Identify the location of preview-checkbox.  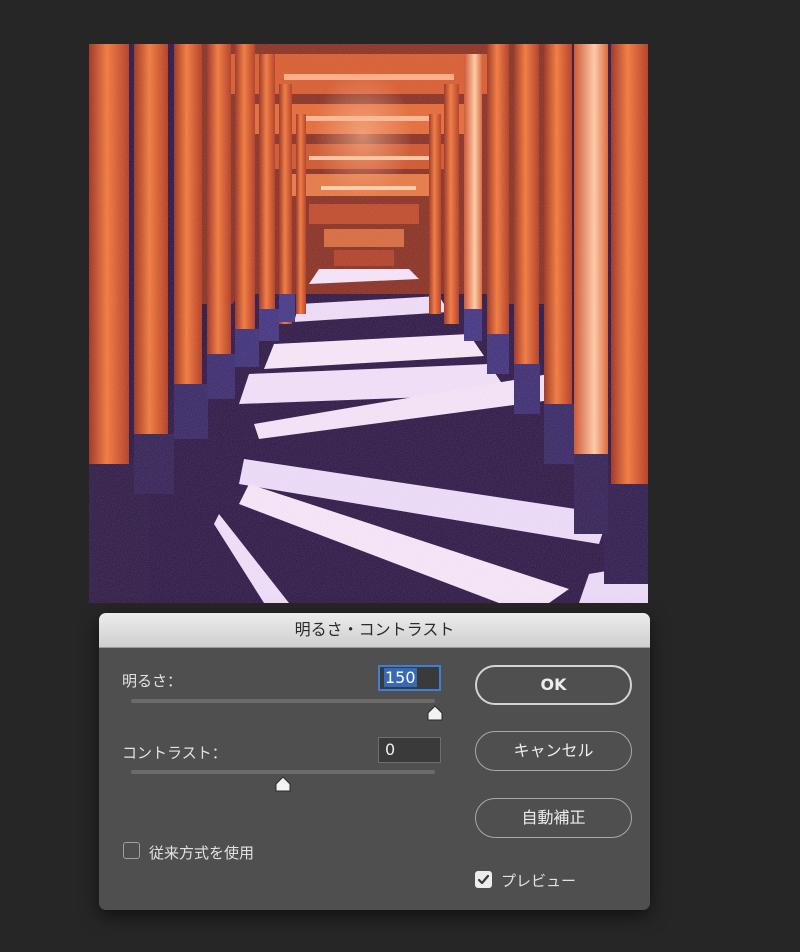
(483, 879).